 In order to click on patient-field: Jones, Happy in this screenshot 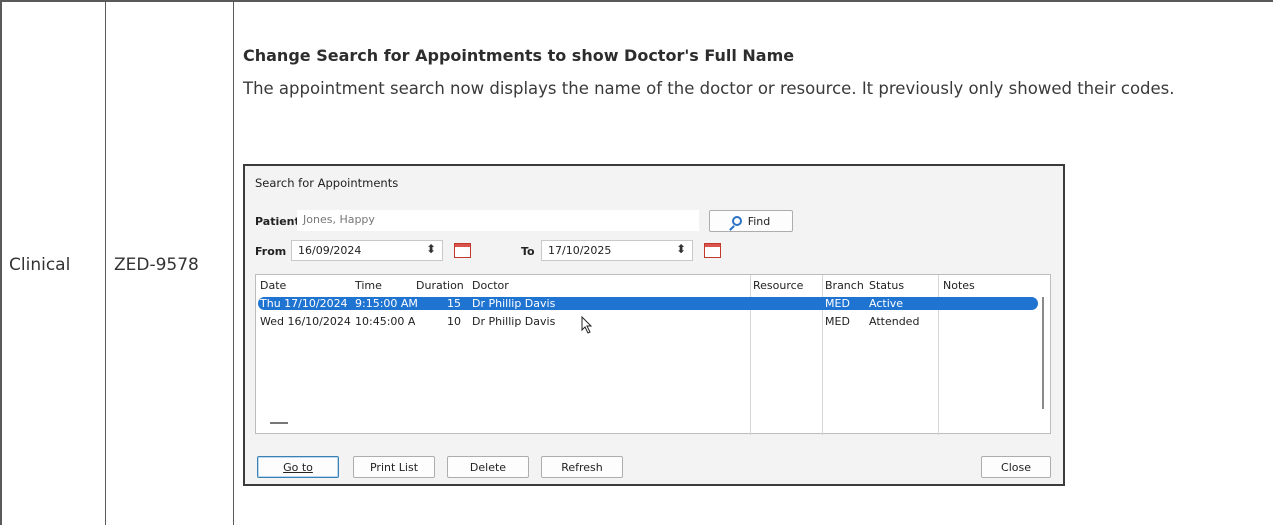, I will do `click(498, 220)`.